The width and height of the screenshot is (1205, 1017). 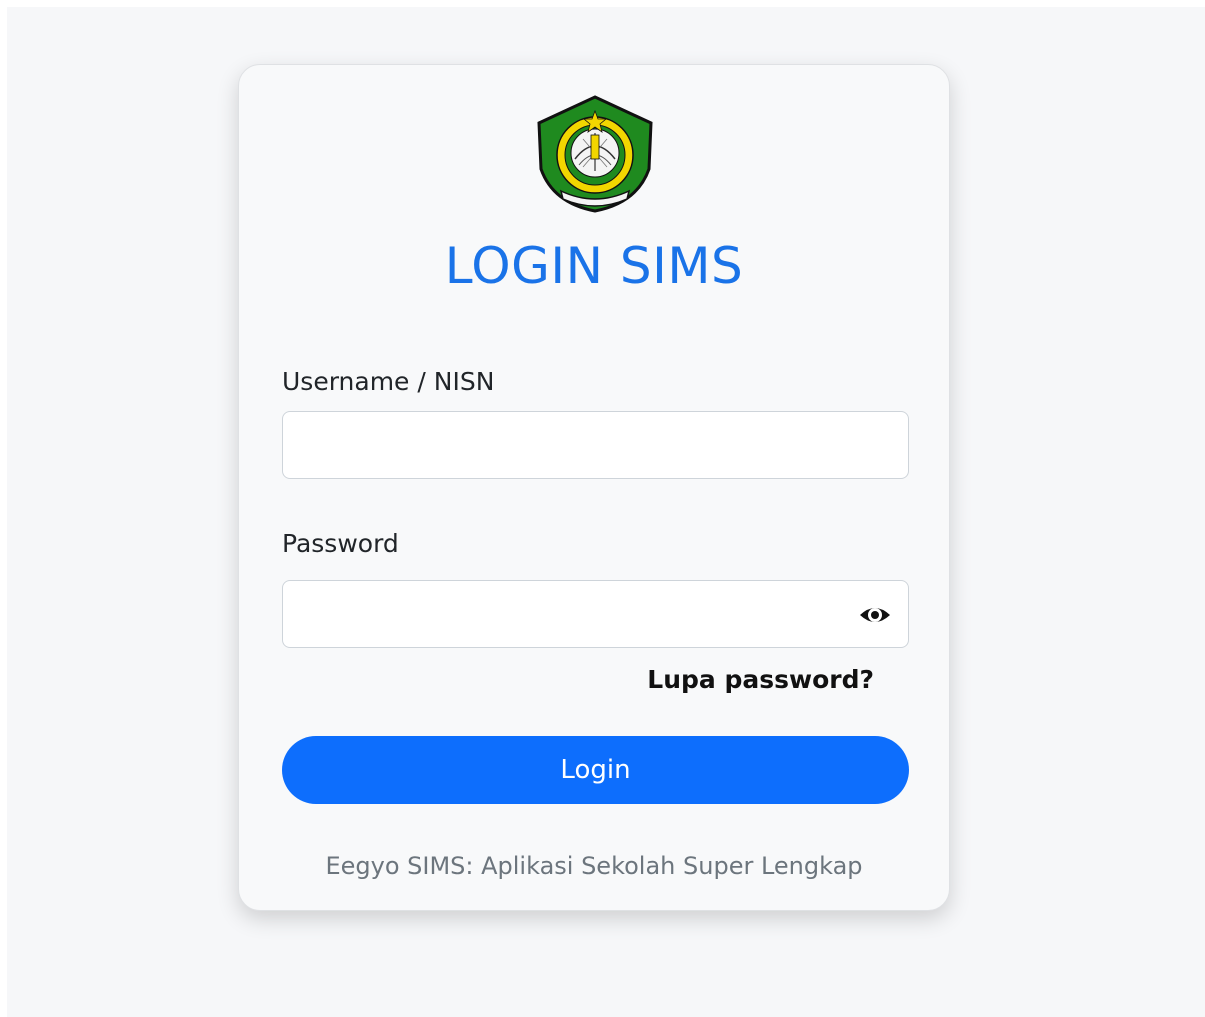 What do you see at coordinates (595, 614) in the screenshot?
I see `password-input` at bounding box center [595, 614].